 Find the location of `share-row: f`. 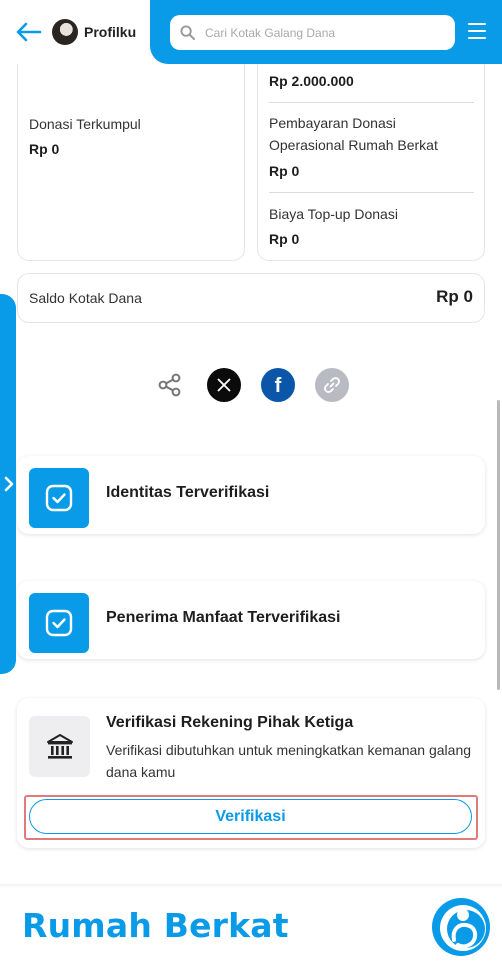

share-row: f is located at coordinates (251, 386).